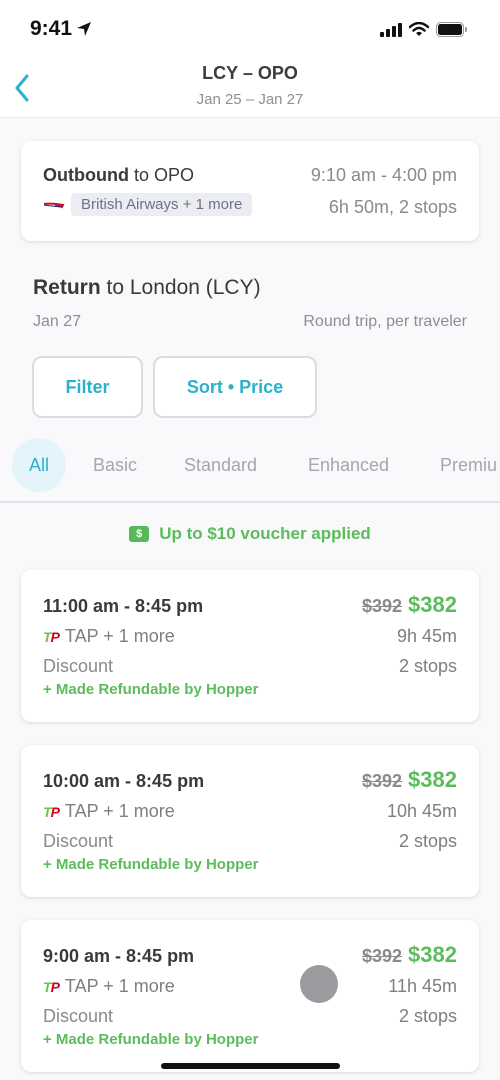  What do you see at coordinates (67, 287) in the screenshot?
I see `return-label: Return` at bounding box center [67, 287].